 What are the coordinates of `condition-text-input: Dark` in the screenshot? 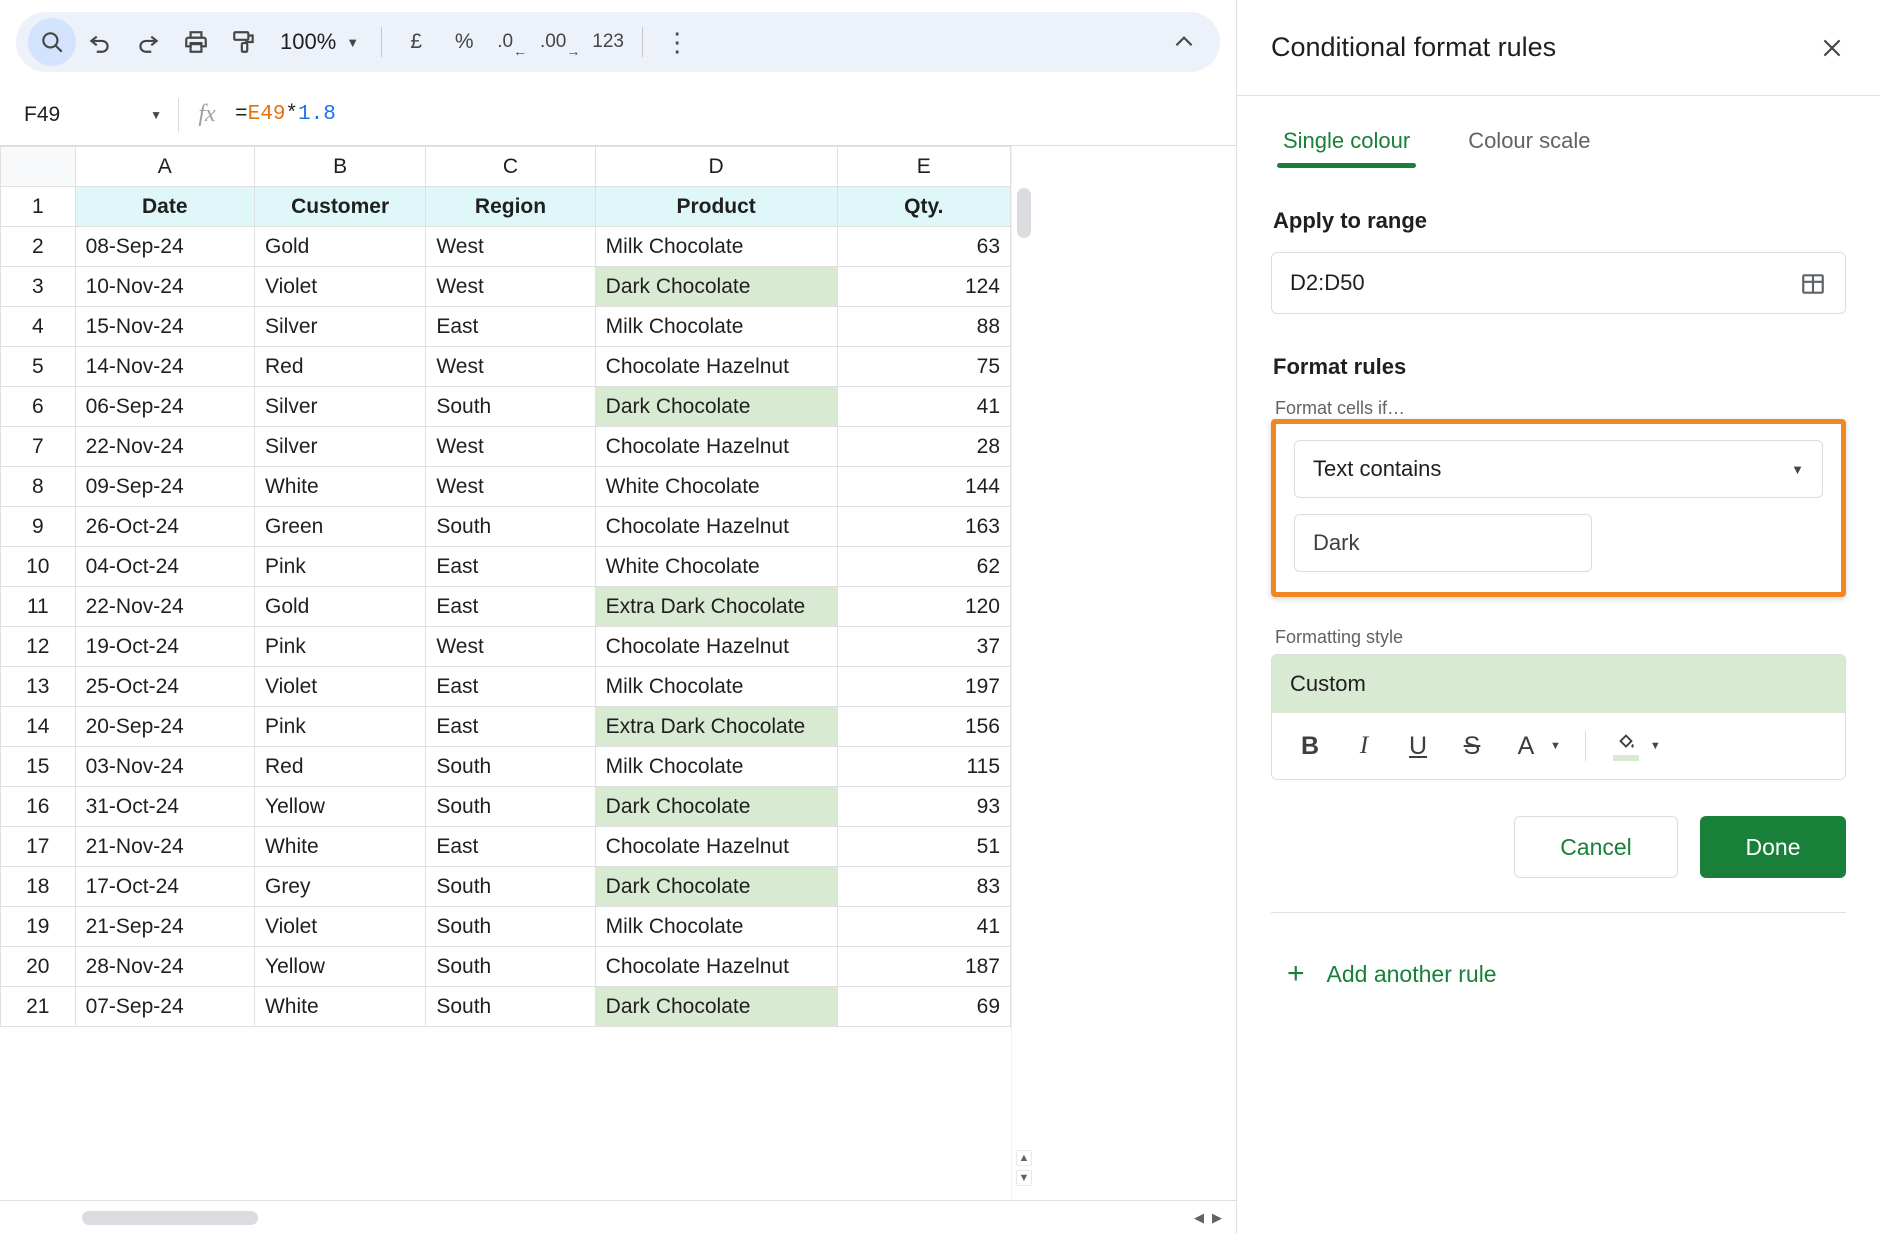 It's located at (1443, 543).